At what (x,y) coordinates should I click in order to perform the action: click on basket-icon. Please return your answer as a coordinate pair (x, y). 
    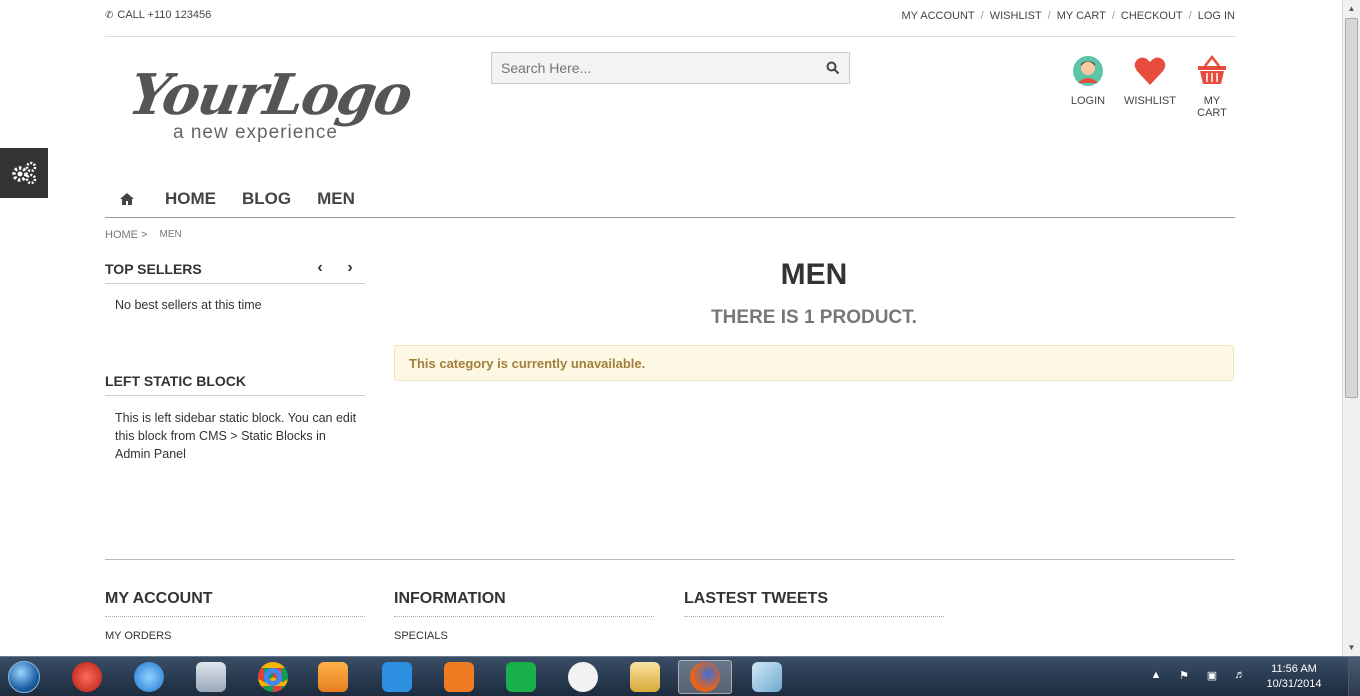
    Looking at the image, I should click on (1212, 69).